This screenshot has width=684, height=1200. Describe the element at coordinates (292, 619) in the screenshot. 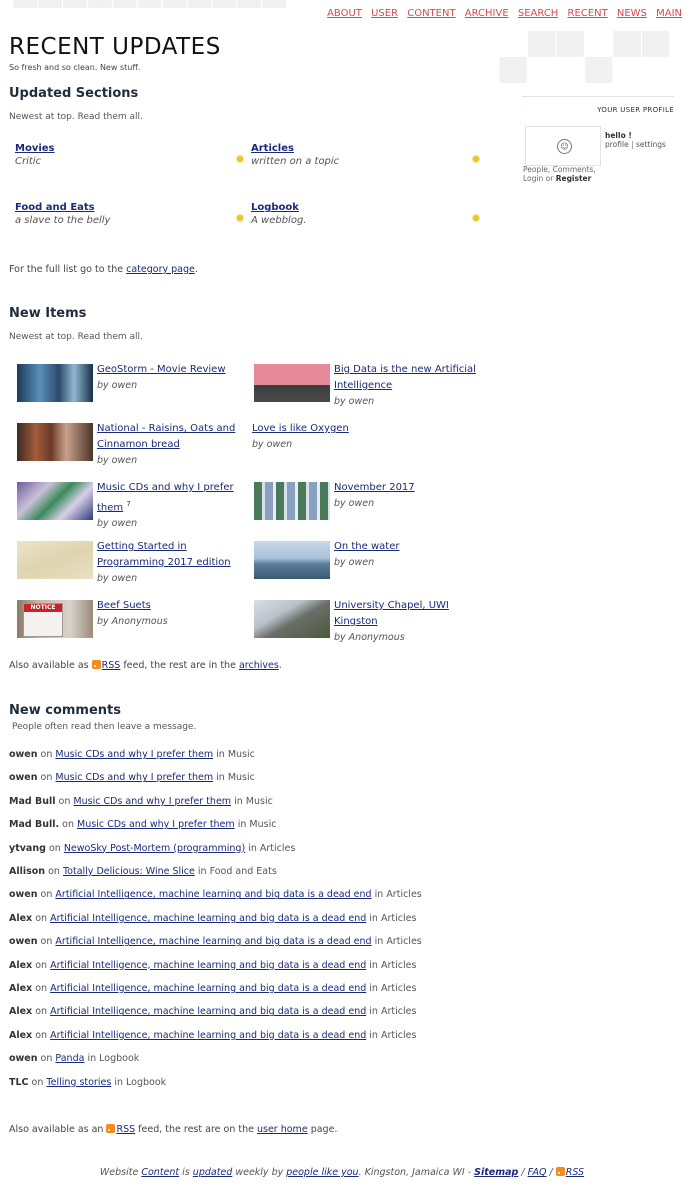

I see `thumbnail-university-chapel` at that location.